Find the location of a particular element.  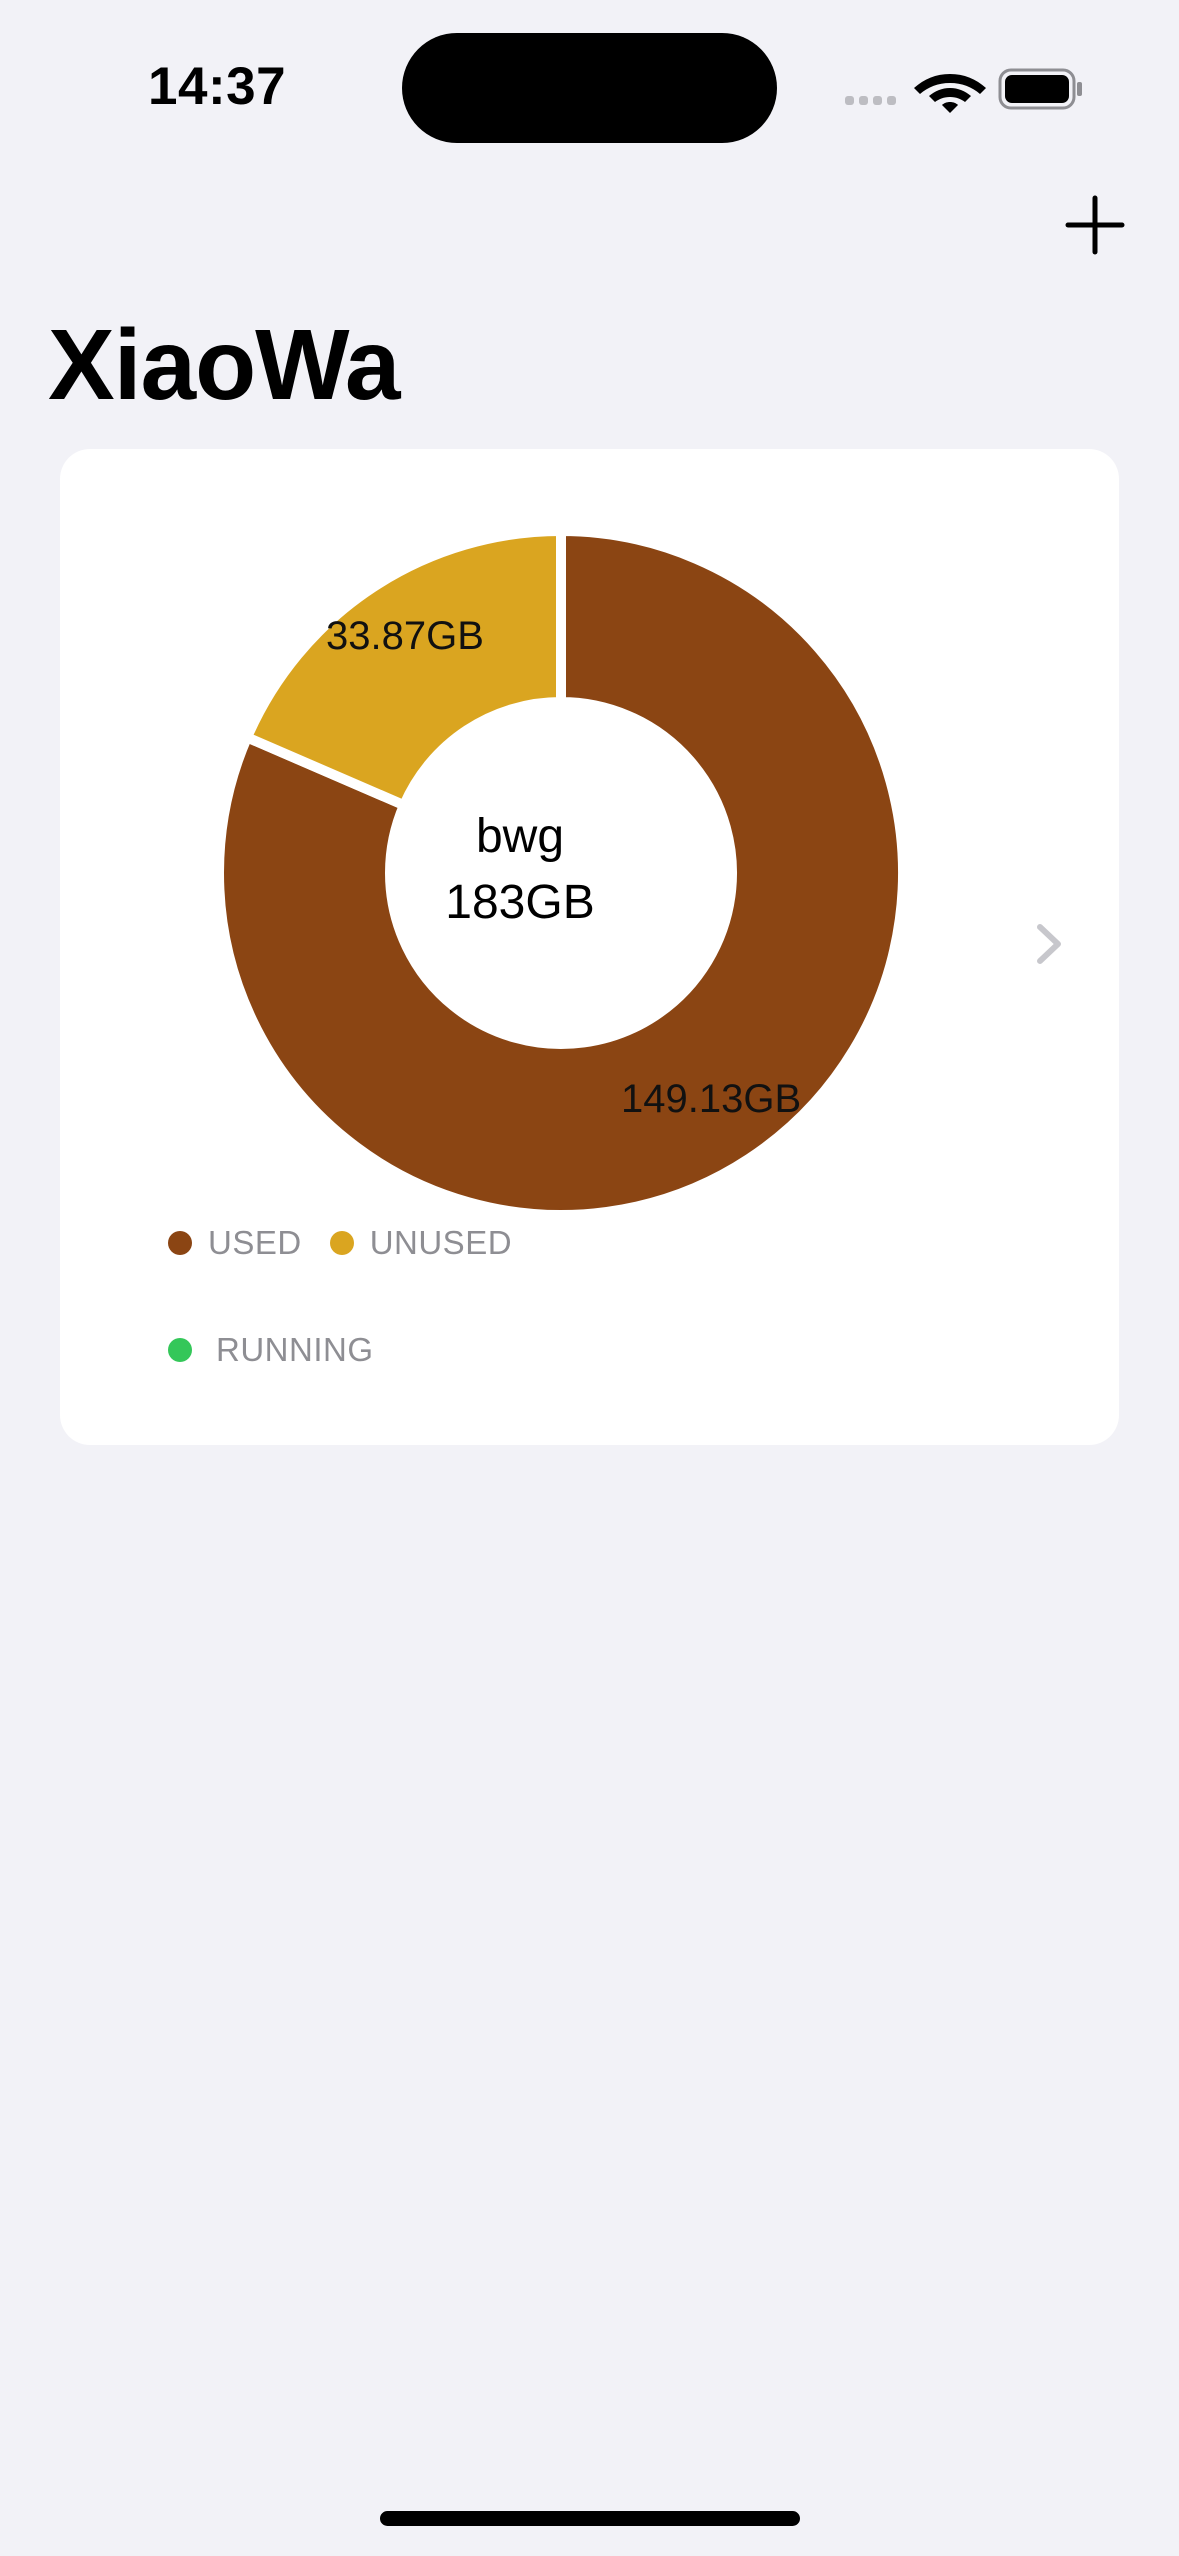

dynamic-island is located at coordinates (589, 88).